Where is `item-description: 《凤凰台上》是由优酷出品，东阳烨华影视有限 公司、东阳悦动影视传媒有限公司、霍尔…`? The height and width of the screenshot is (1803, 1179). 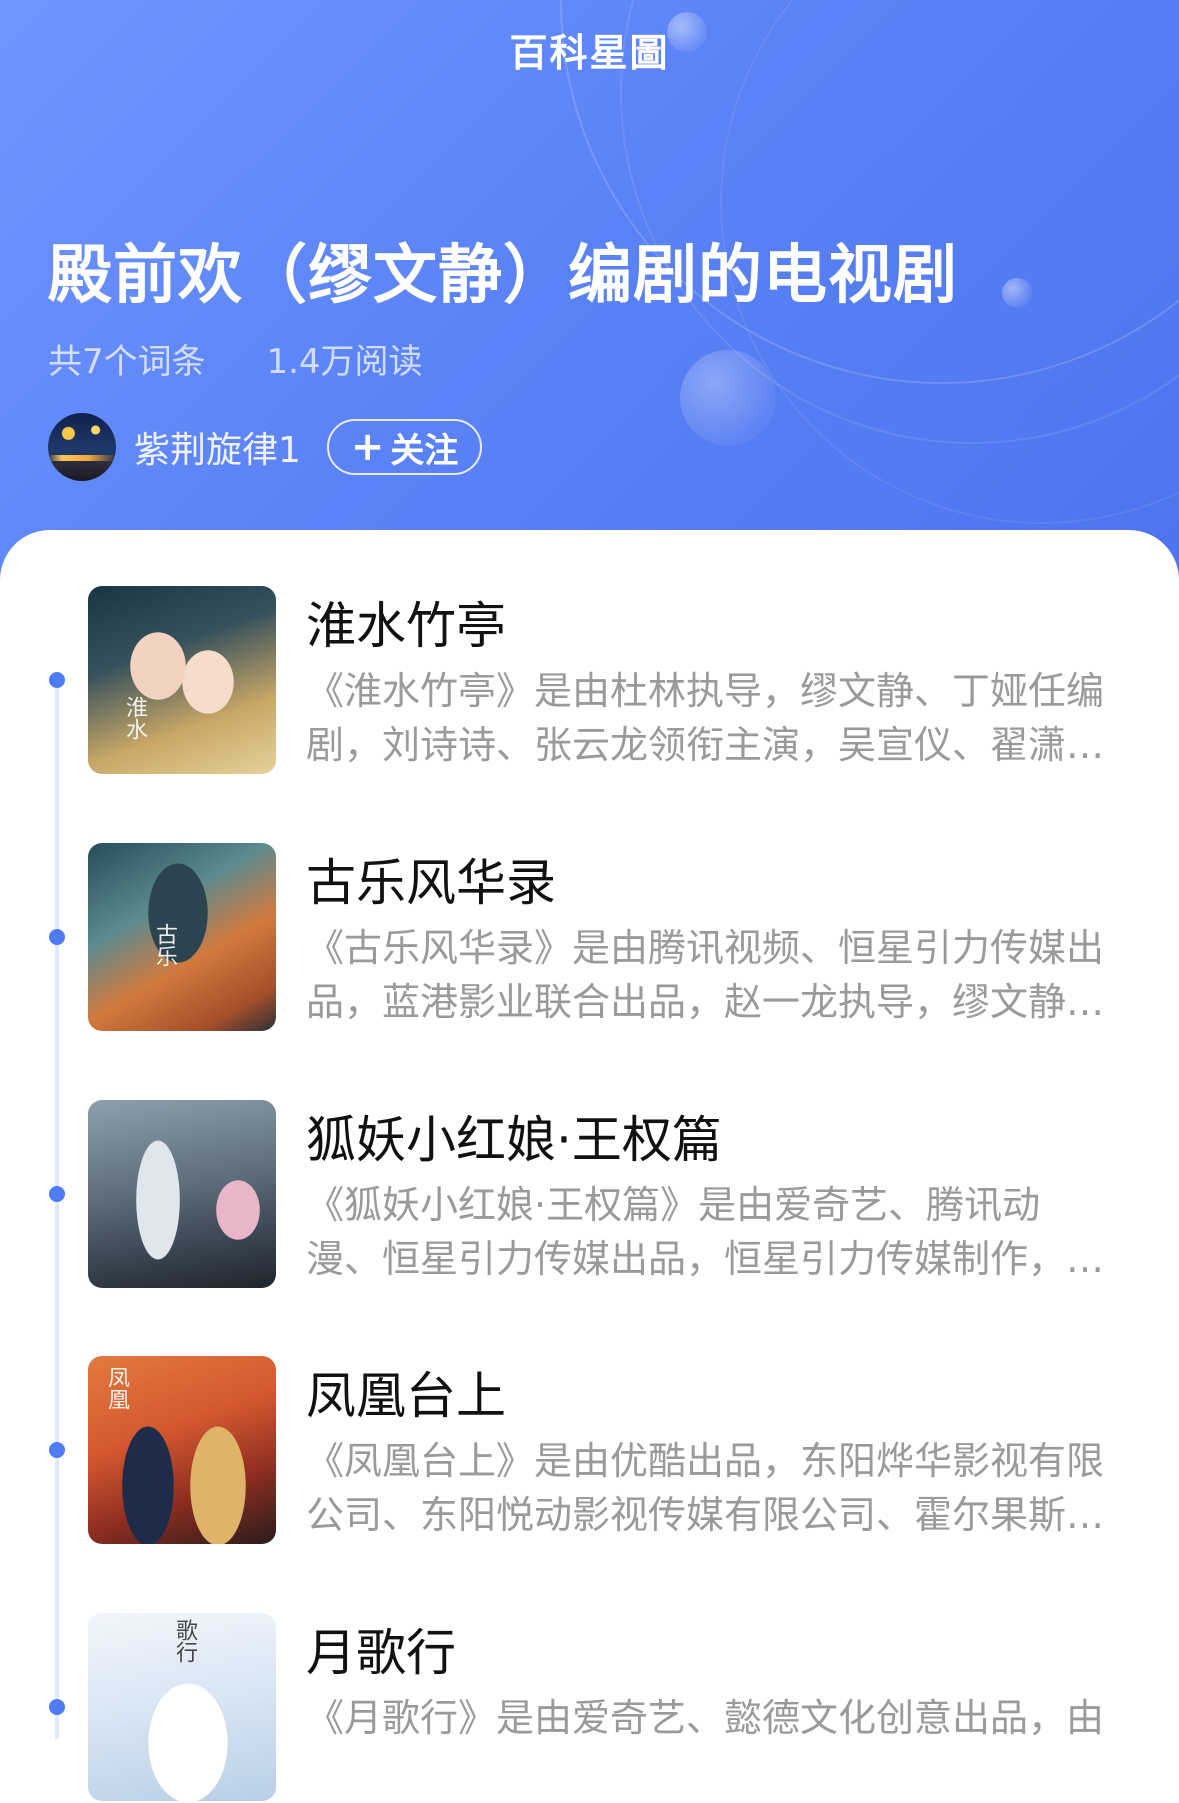 item-description: 《凤凰台上》是由优酷出品，东阳烨华影视有限 公司、东阳悦动影视传媒有限公司、霍尔… is located at coordinates (742, 1488).